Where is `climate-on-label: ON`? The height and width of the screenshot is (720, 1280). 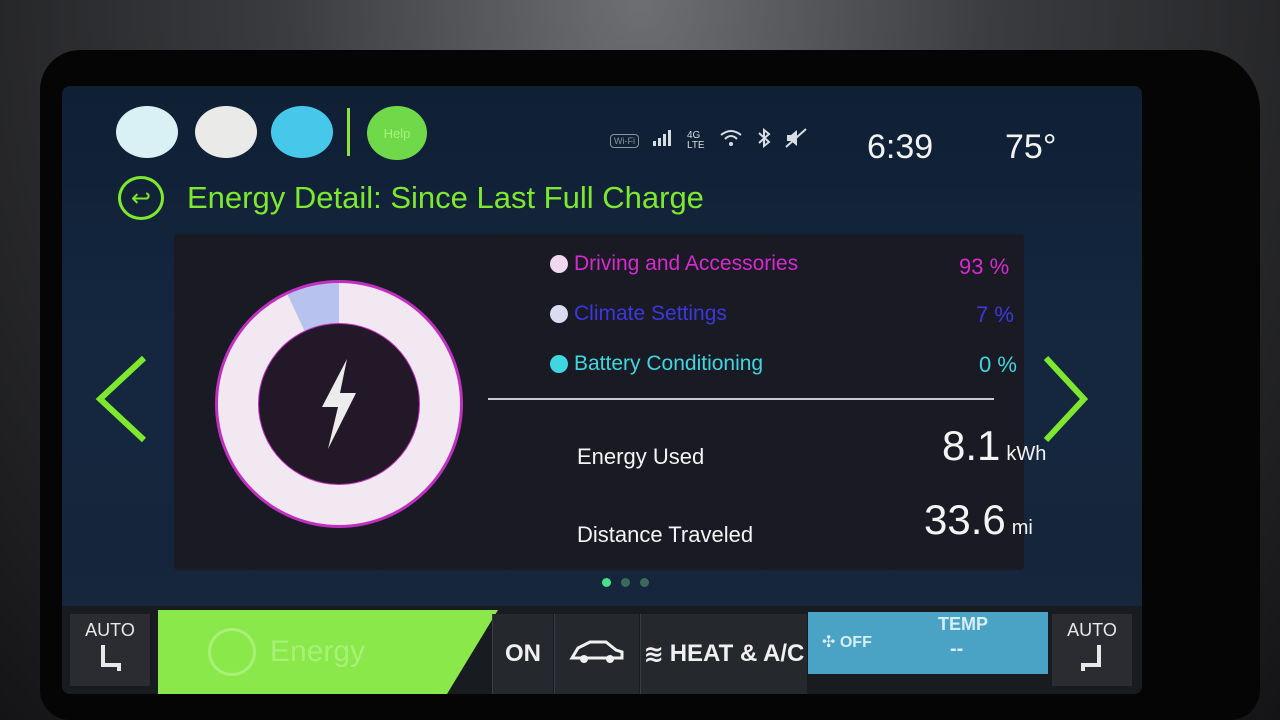
climate-on-label: ON is located at coordinates (523, 653).